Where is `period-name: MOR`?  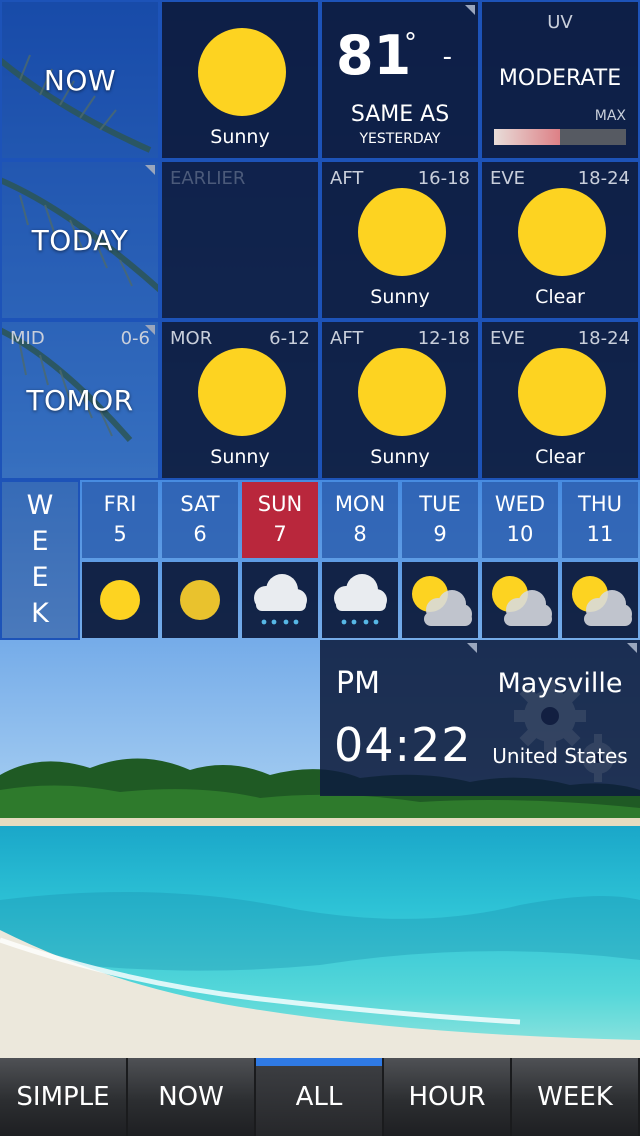
period-name: MOR is located at coordinates (191, 338).